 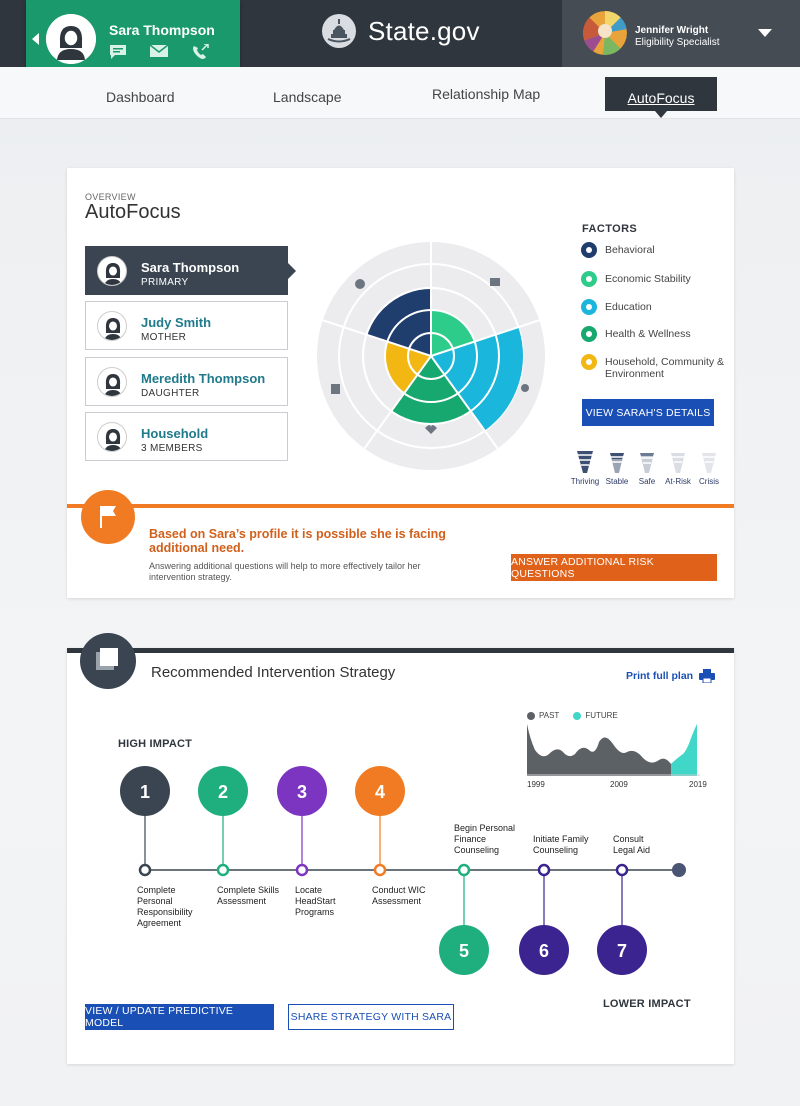 What do you see at coordinates (165, 282) in the screenshot?
I see `person-role: PRIMARY` at bounding box center [165, 282].